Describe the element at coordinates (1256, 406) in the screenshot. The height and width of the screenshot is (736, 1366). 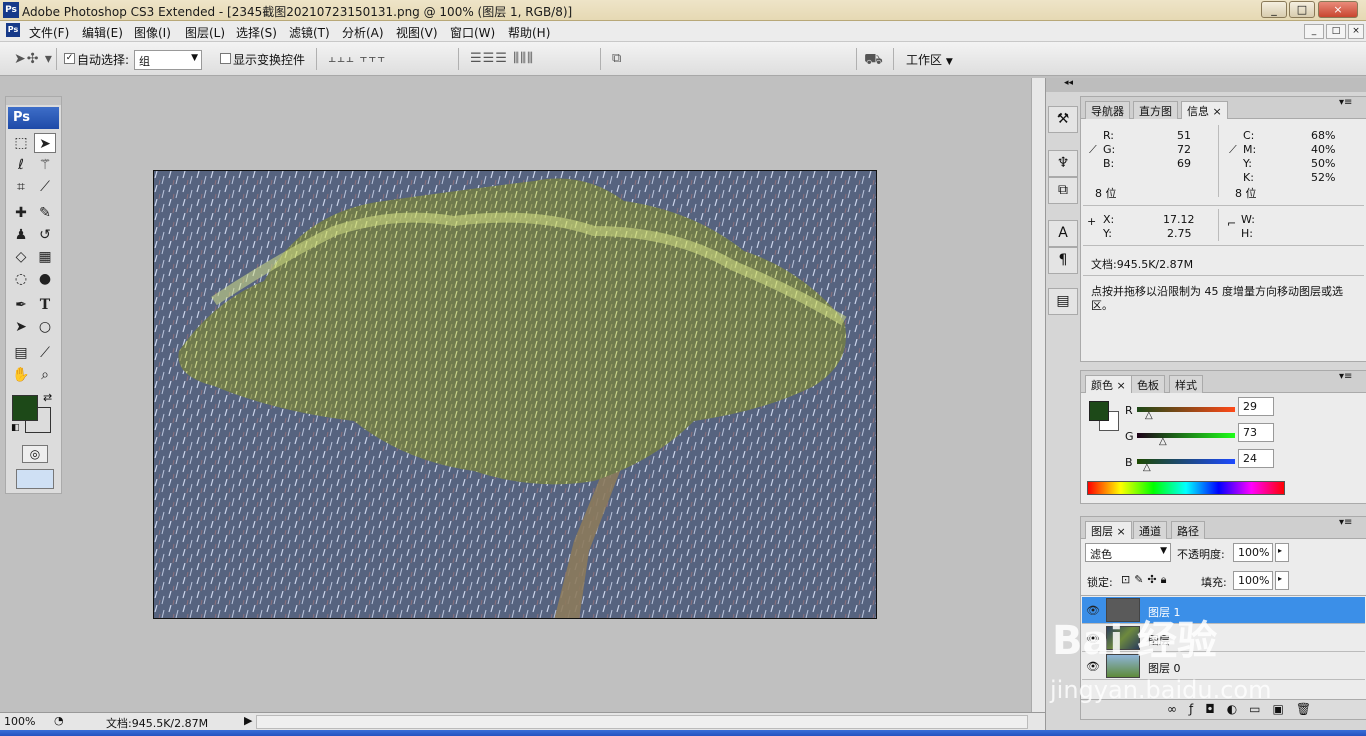
I see `r-value-field: 29` at that location.